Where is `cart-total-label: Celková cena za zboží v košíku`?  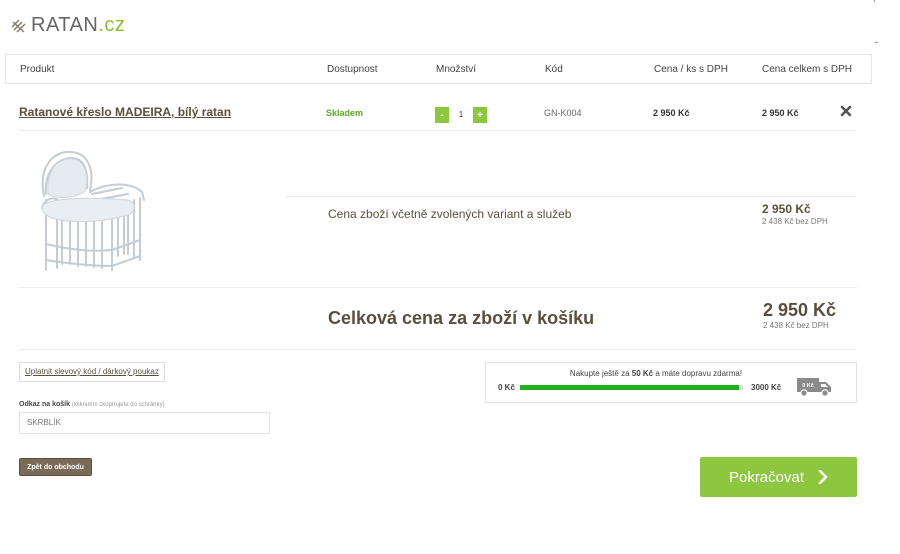
cart-total-label: Celková cena za zboží v košíku is located at coordinates (461, 318).